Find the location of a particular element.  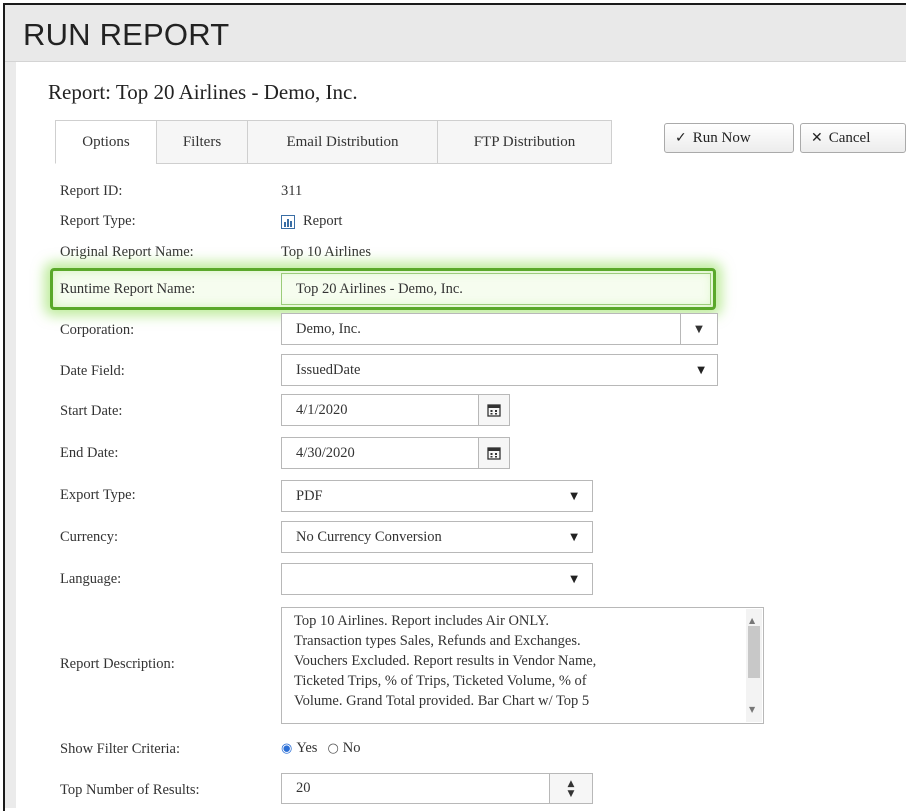

end-date-label: End Date: is located at coordinates (89, 453).